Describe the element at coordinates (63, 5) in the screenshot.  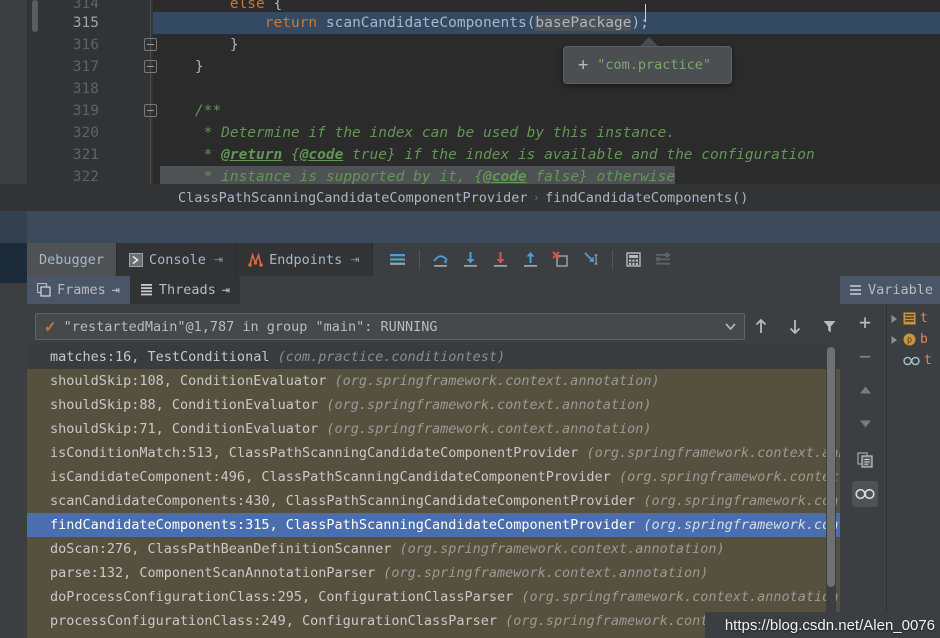
I see `line-number: 314` at that location.